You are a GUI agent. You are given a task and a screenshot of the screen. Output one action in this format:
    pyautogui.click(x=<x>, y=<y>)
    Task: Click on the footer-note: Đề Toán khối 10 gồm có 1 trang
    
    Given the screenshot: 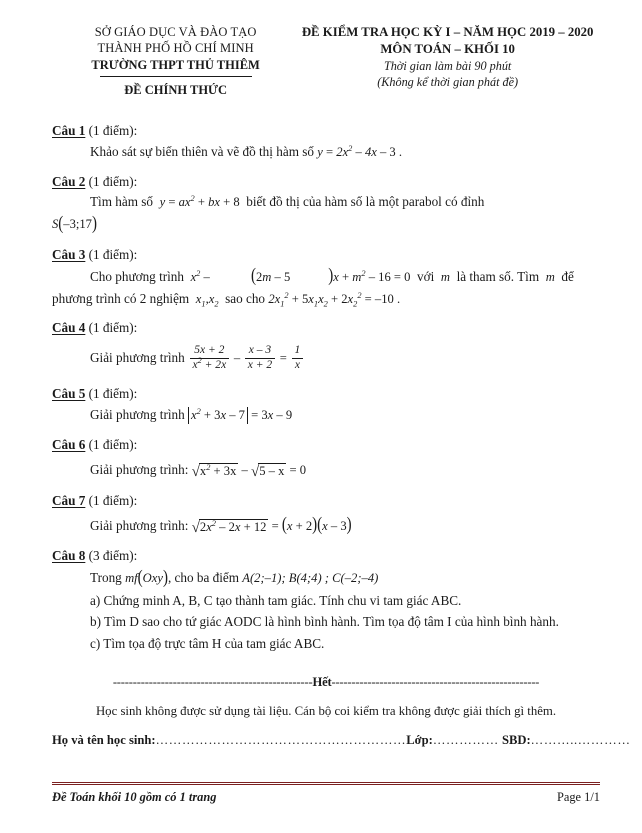 What is the action you would take?
    pyautogui.click(x=134, y=797)
    